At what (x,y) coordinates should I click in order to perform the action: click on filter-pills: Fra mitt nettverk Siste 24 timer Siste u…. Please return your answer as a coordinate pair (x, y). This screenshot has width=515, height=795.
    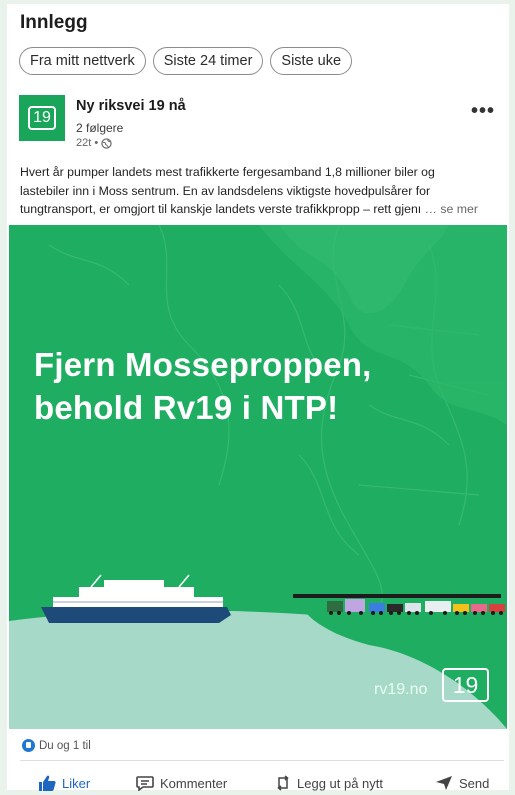
    Looking at the image, I should click on (186, 61).